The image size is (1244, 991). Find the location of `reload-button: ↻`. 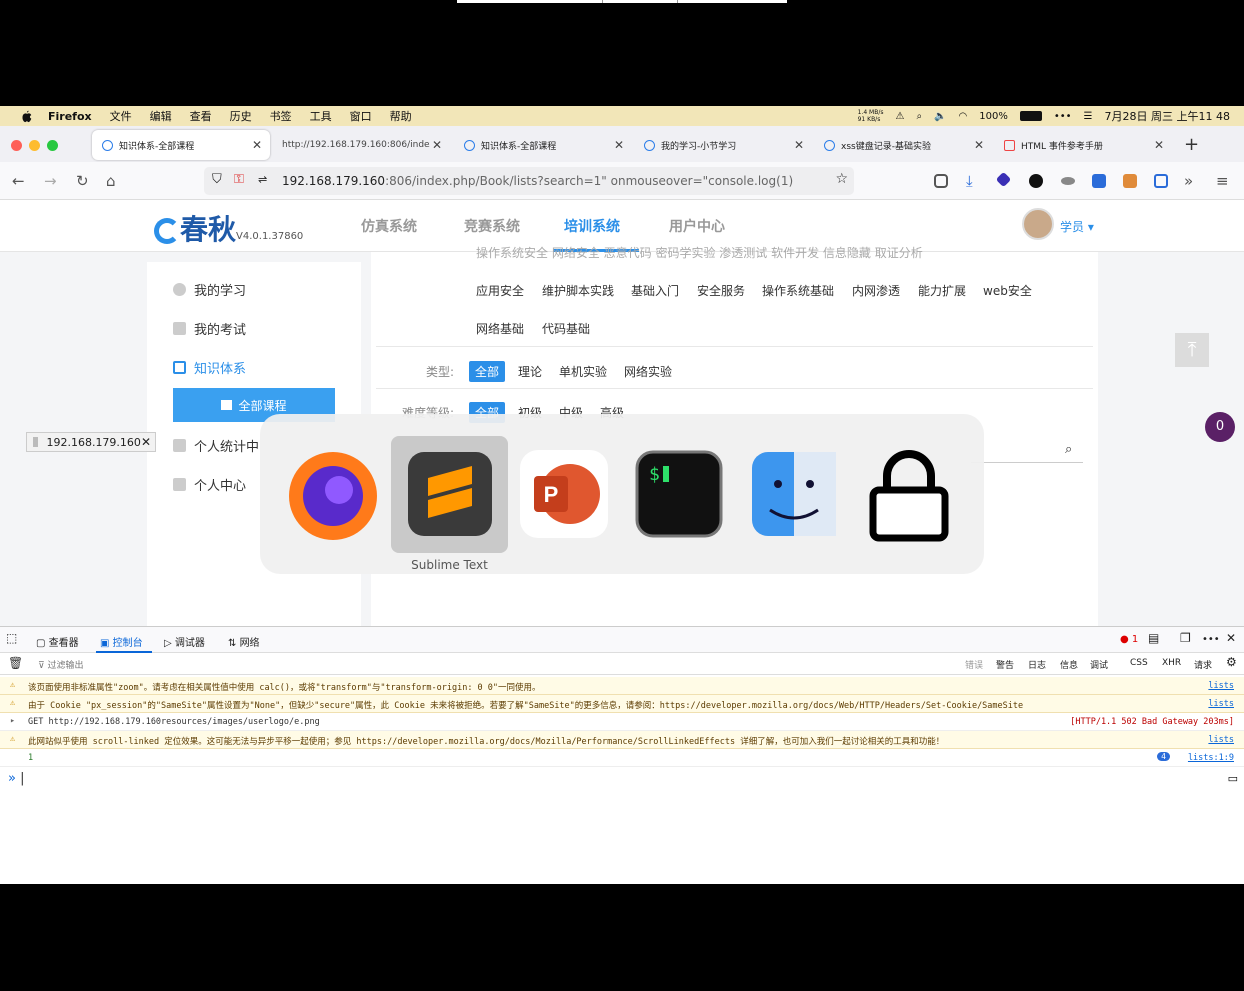

reload-button: ↻ is located at coordinates (82, 181).